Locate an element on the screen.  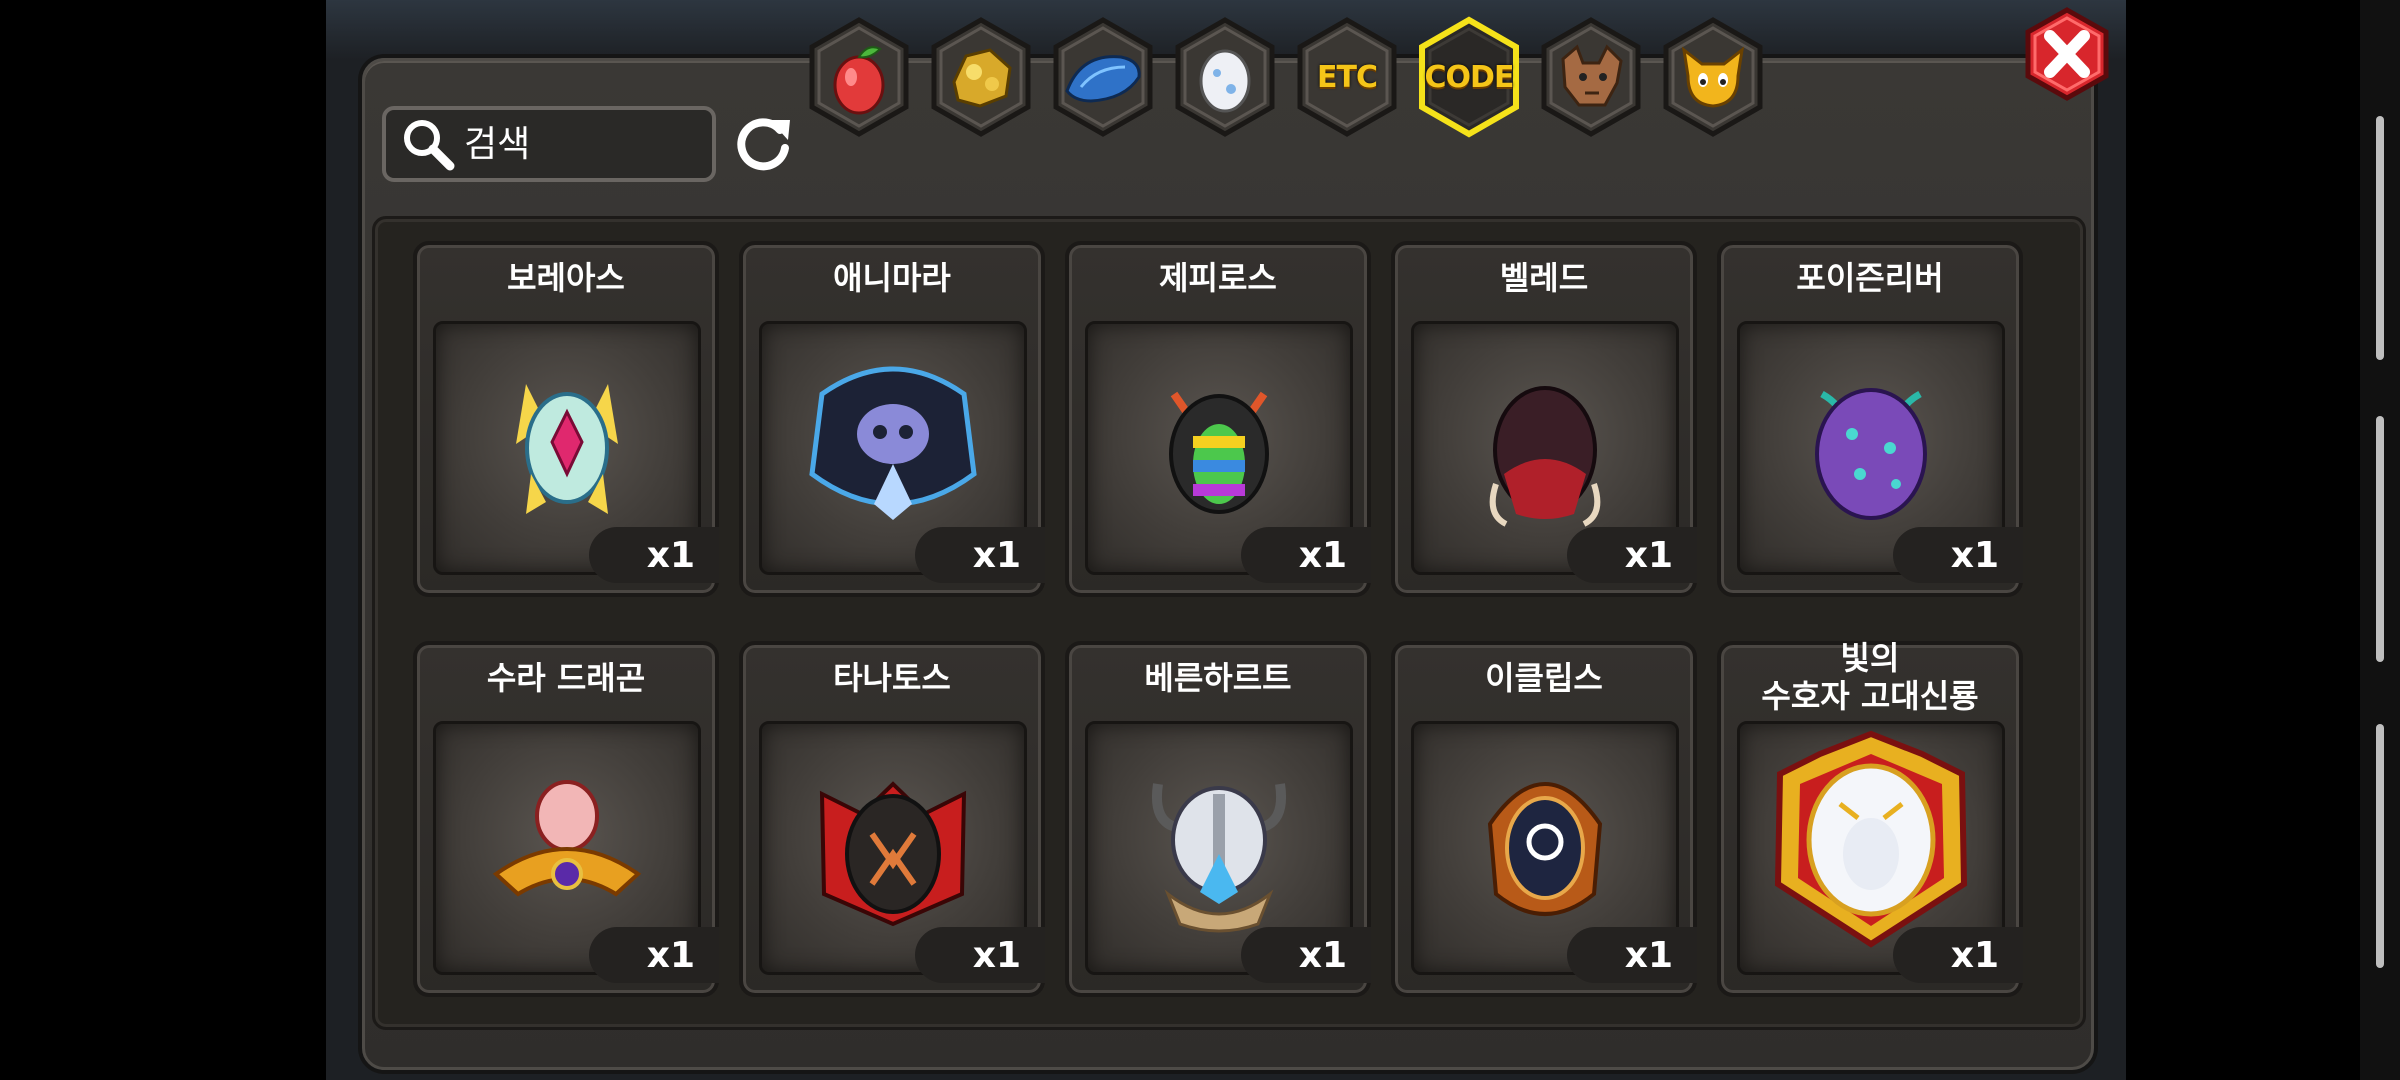
item-name: 벨레드 is located at coordinates (1544, 278).